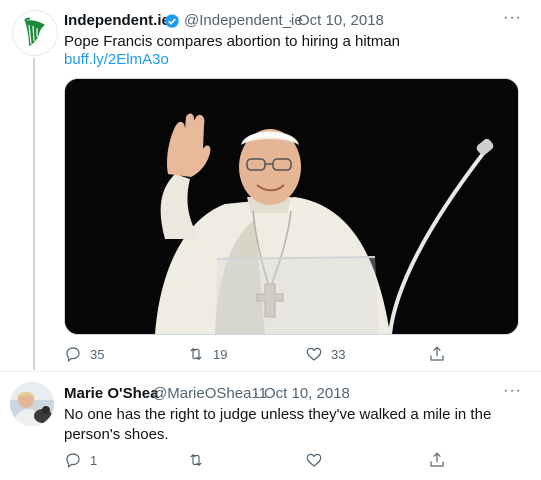  I want to click on author-name: Independent.ie, so click(117, 20).